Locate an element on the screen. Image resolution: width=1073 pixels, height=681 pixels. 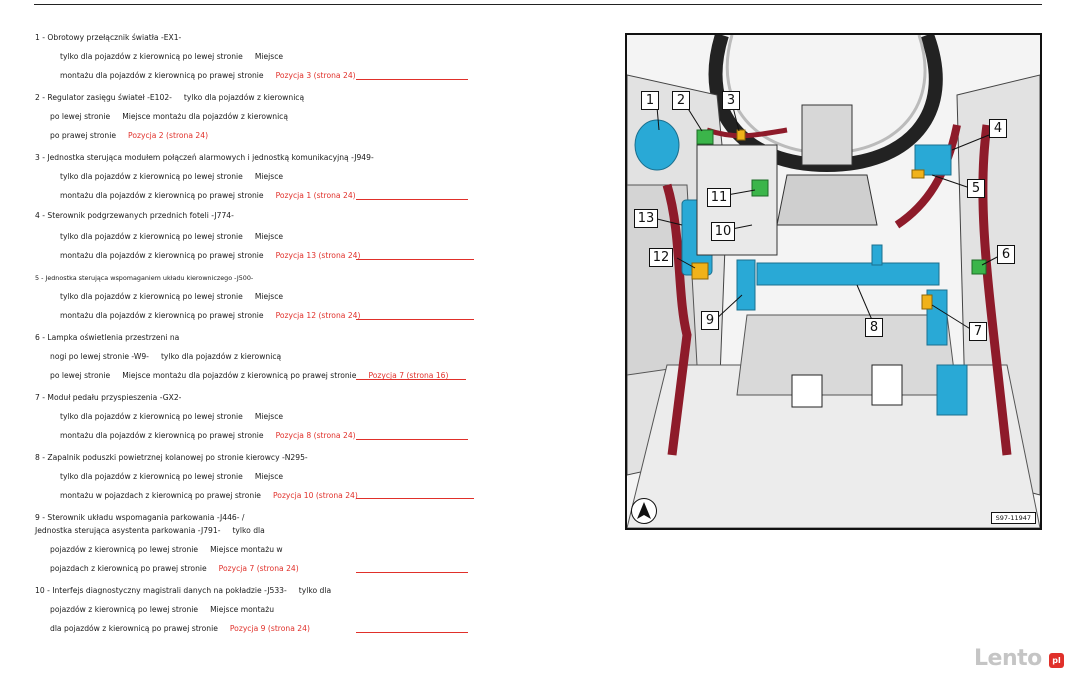
position-reference: Pozycja 2 (strona 24) is located at coordinates (168, 135).